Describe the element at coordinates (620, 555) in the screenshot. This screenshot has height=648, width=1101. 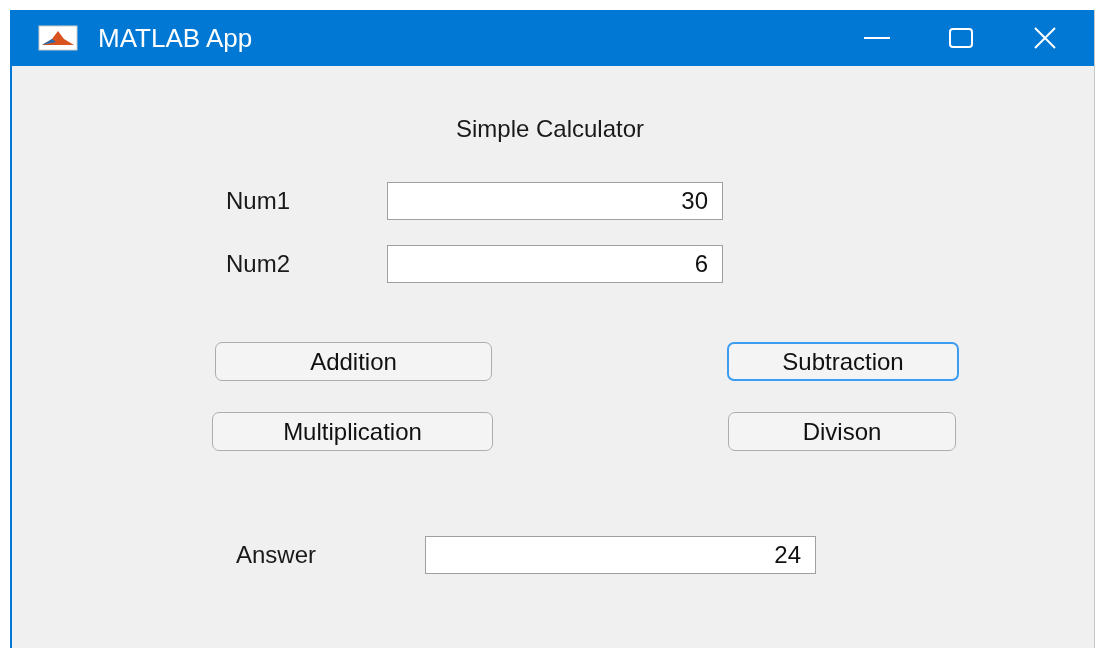
I see `answer-field: 24` at that location.